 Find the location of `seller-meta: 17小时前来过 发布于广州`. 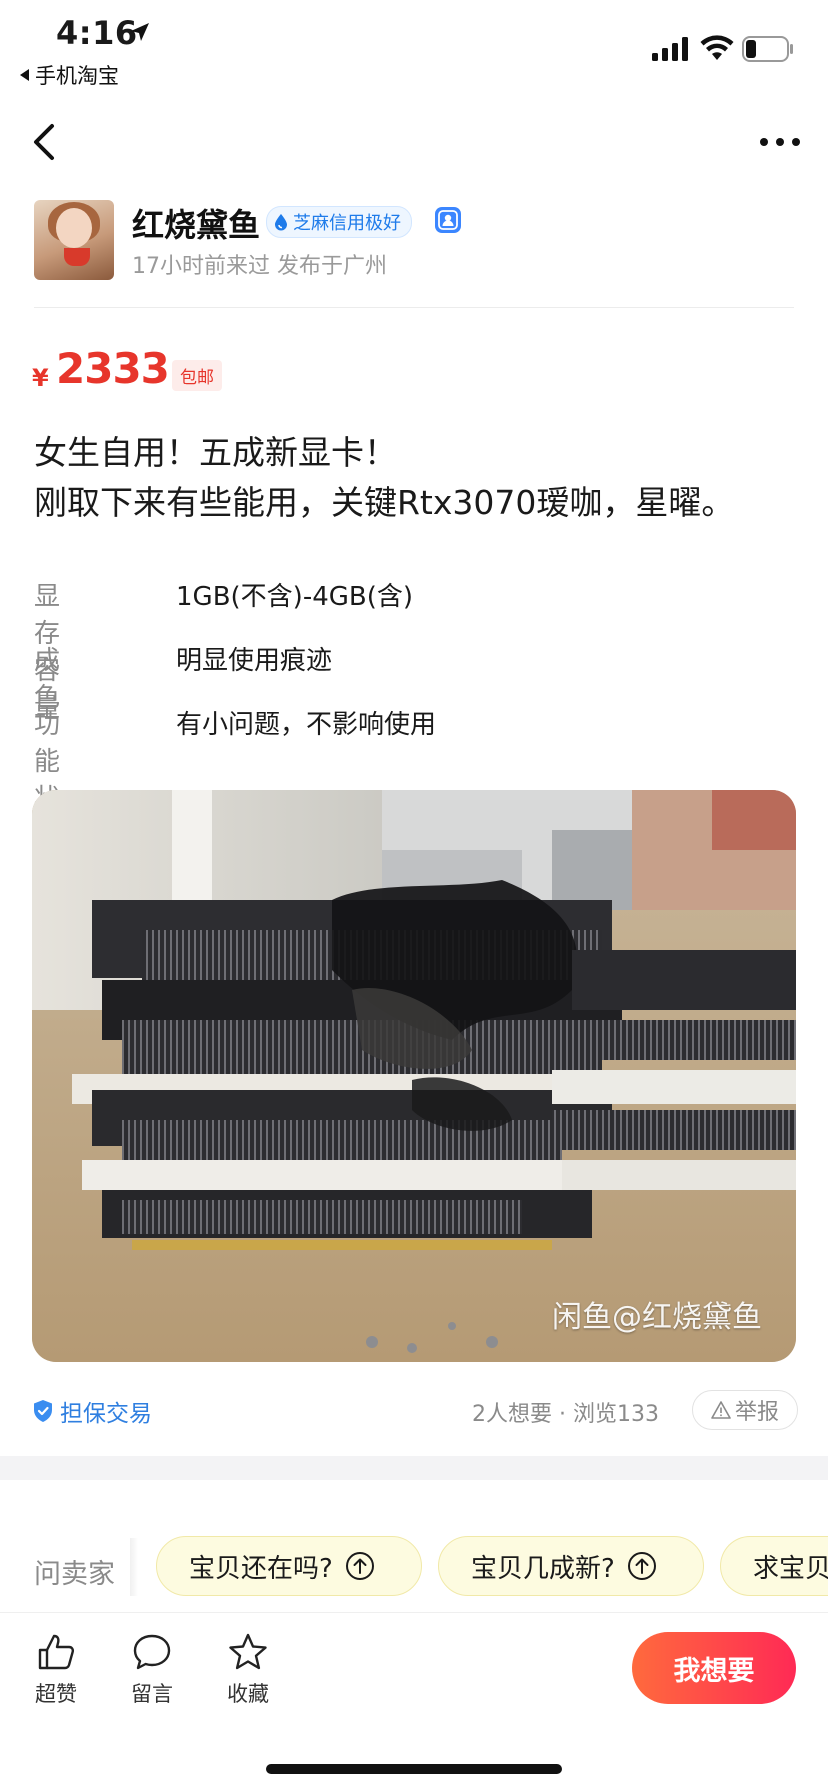

seller-meta: 17小时前来过 发布于广州 is located at coordinates (259, 266).